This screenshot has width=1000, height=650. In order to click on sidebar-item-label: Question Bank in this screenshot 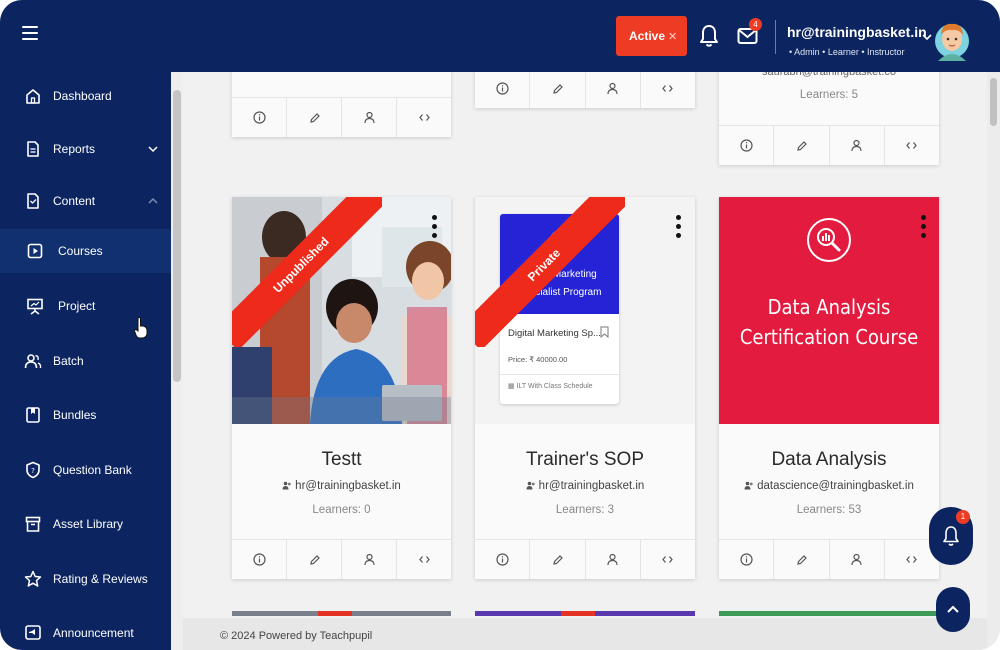, I will do `click(92, 470)`.